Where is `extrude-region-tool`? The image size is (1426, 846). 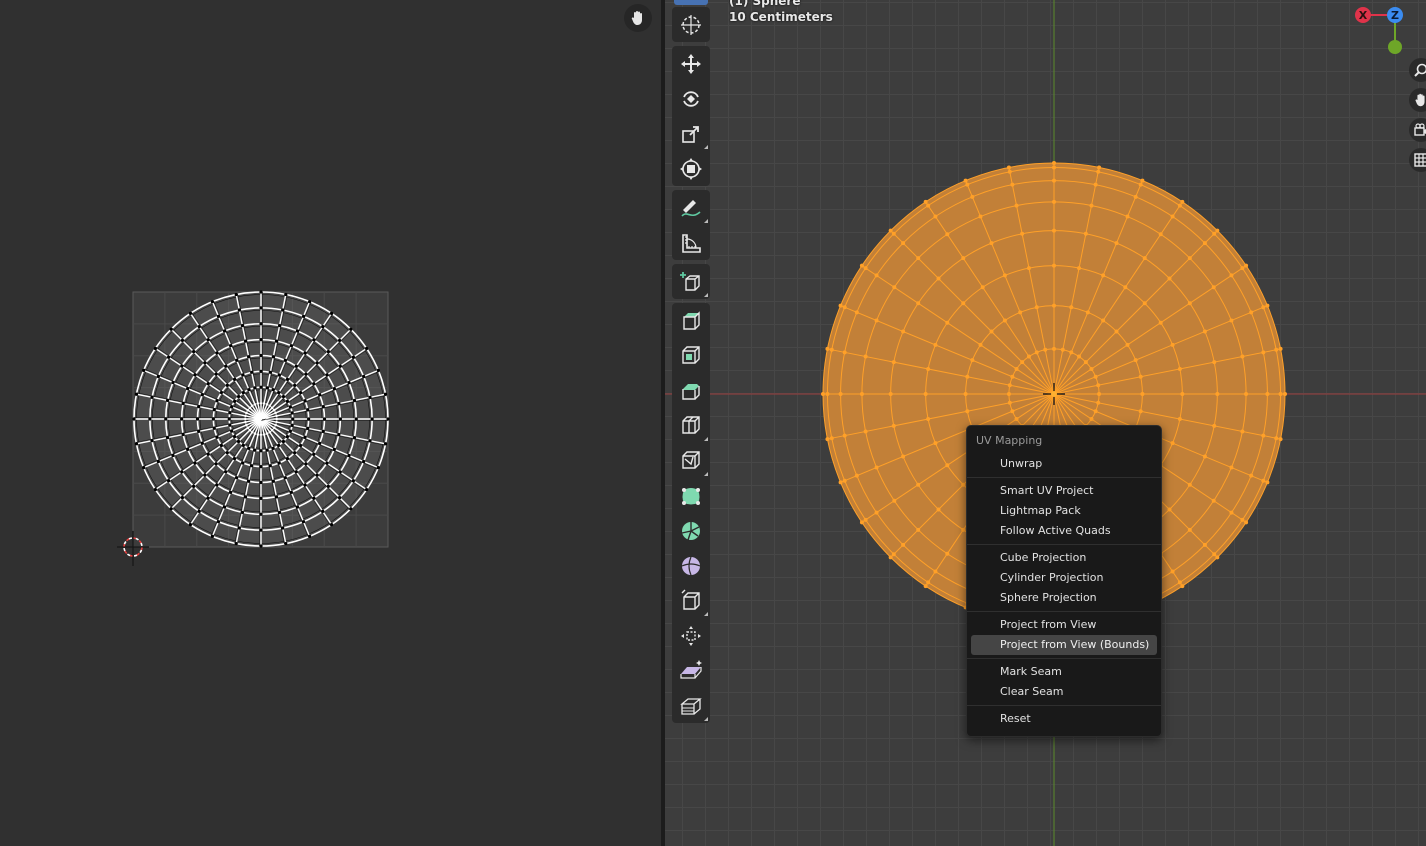 extrude-region-tool is located at coordinates (691, 320).